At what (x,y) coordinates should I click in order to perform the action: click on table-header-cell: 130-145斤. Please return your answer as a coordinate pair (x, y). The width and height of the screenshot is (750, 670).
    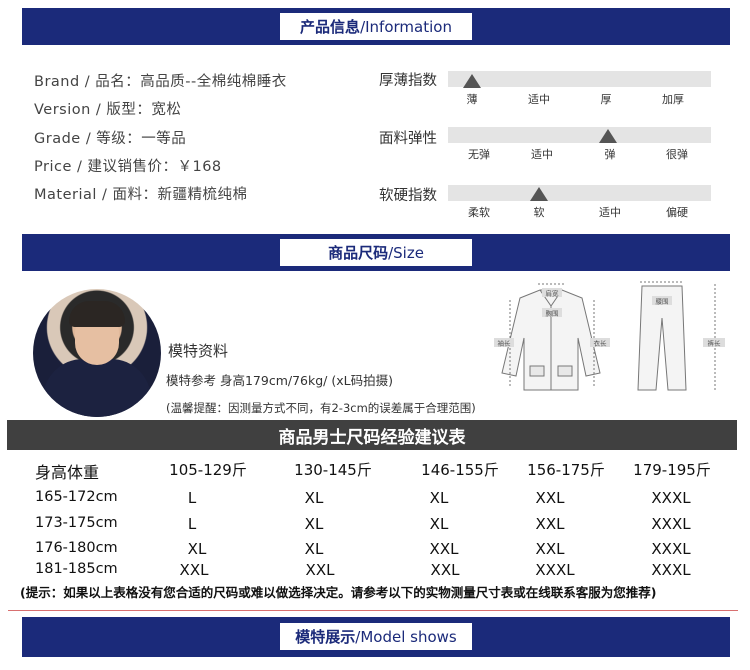
    Looking at the image, I should click on (333, 470).